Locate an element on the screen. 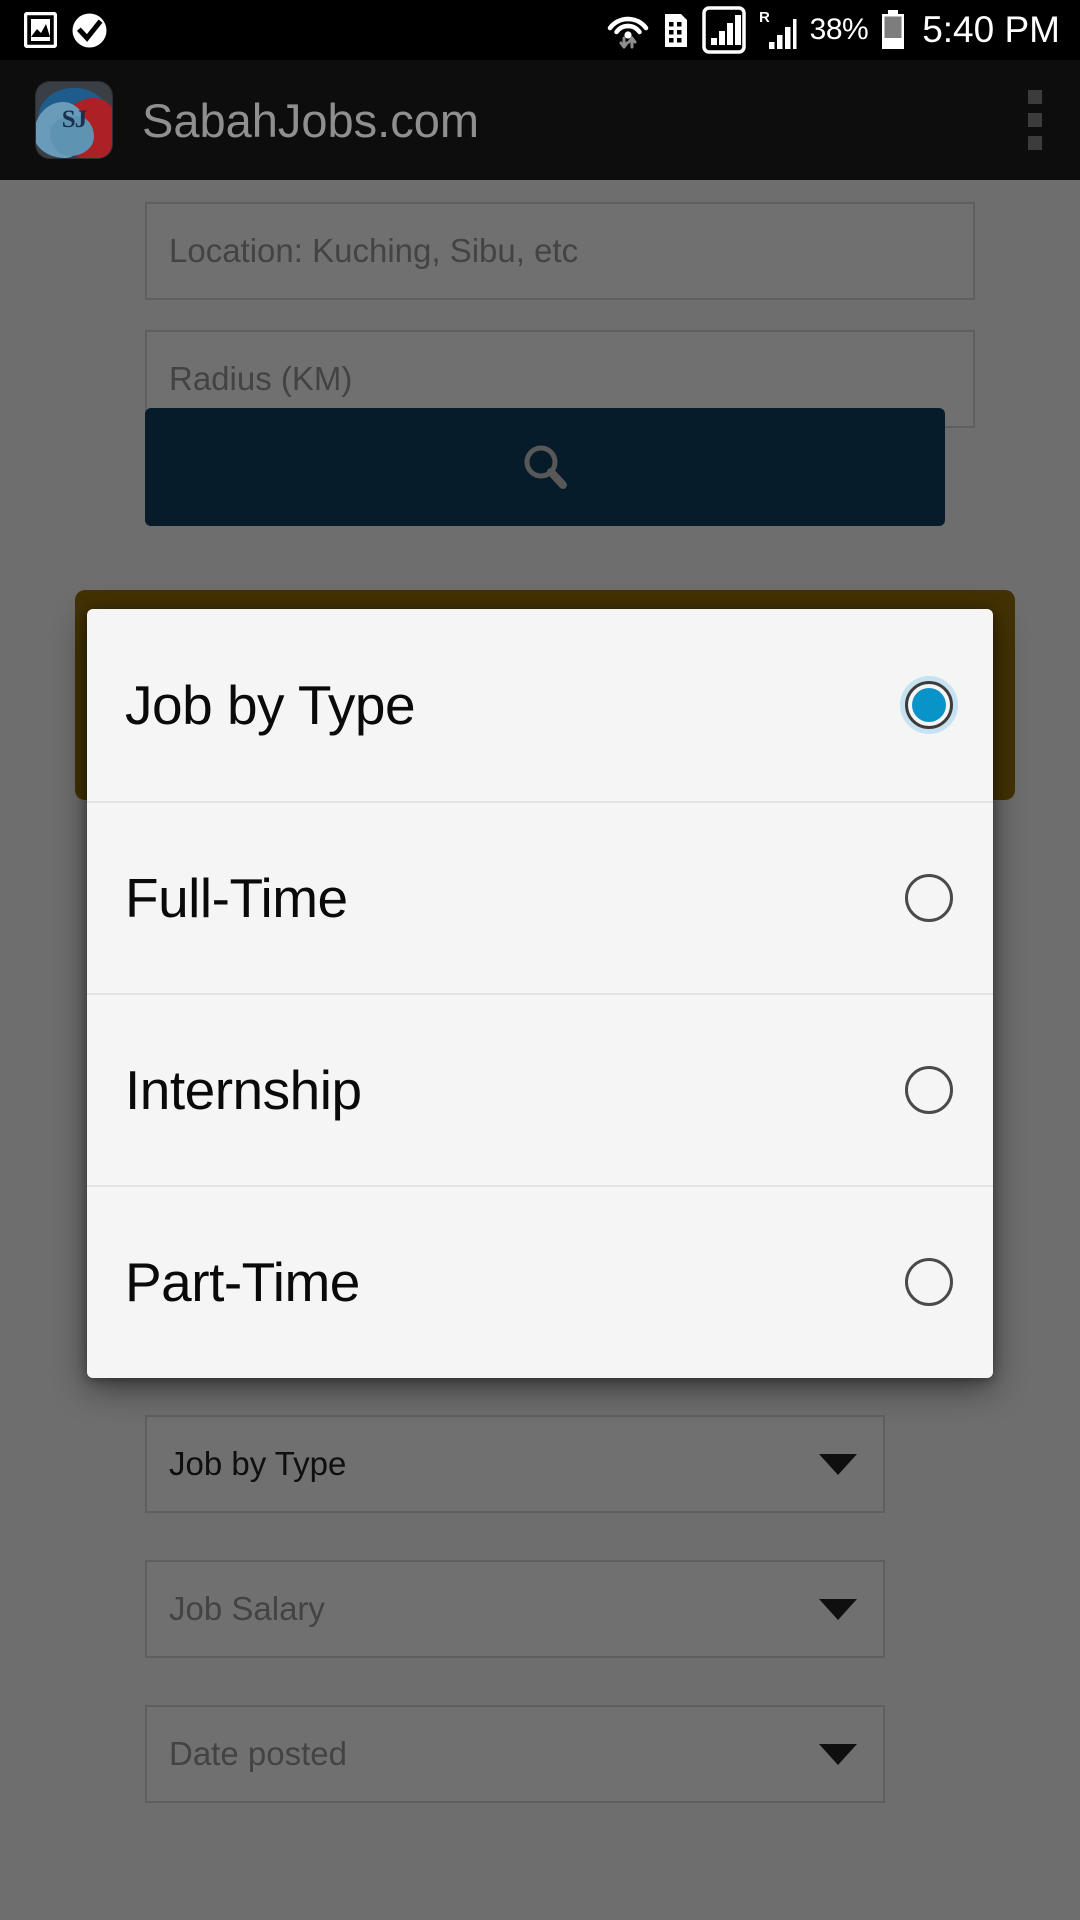 This screenshot has height=1920, width=1080. date-posted-dropdown: Date posted is located at coordinates (515, 1754).